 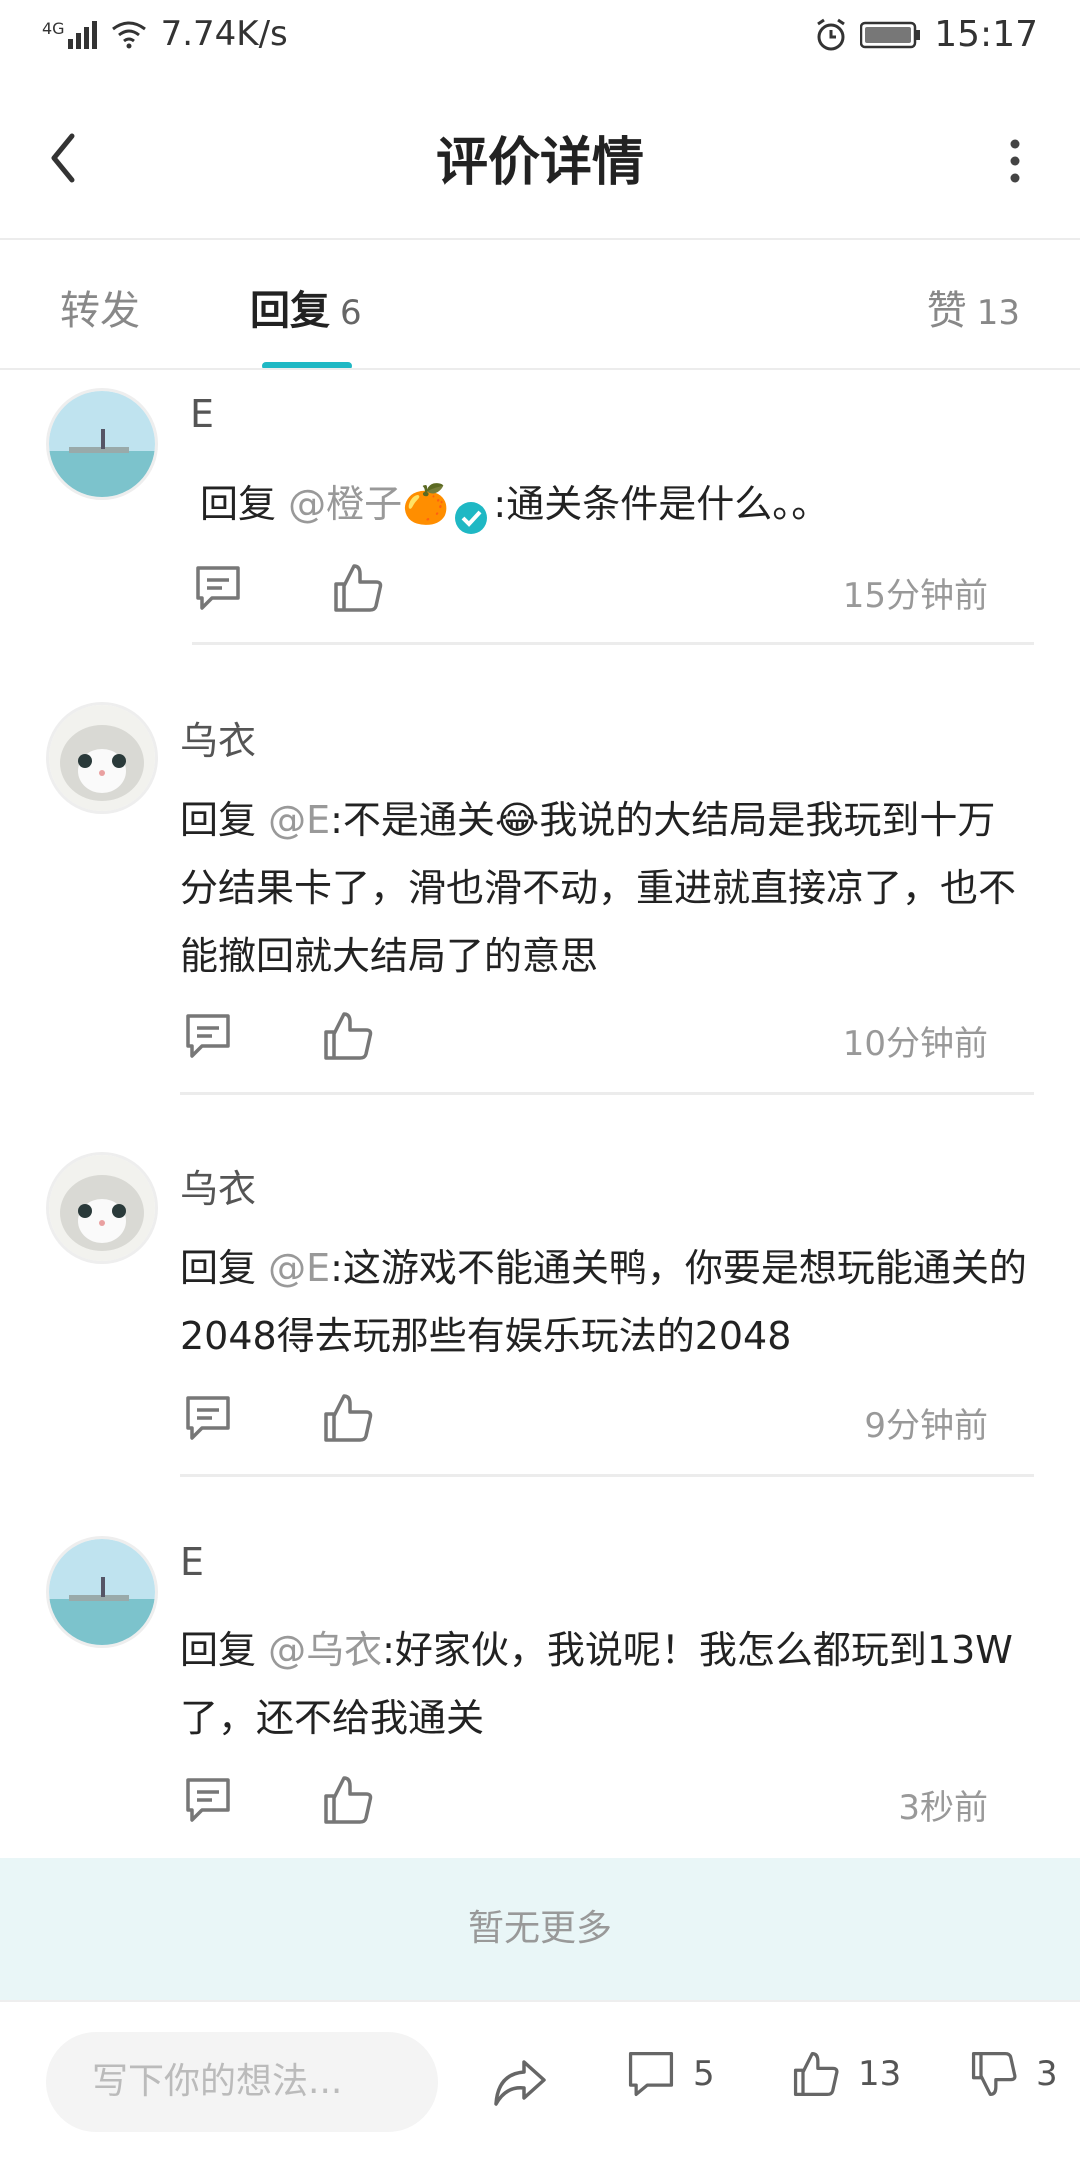 I want to click on comment-count-button: 5, so click(x=670, y=2074).